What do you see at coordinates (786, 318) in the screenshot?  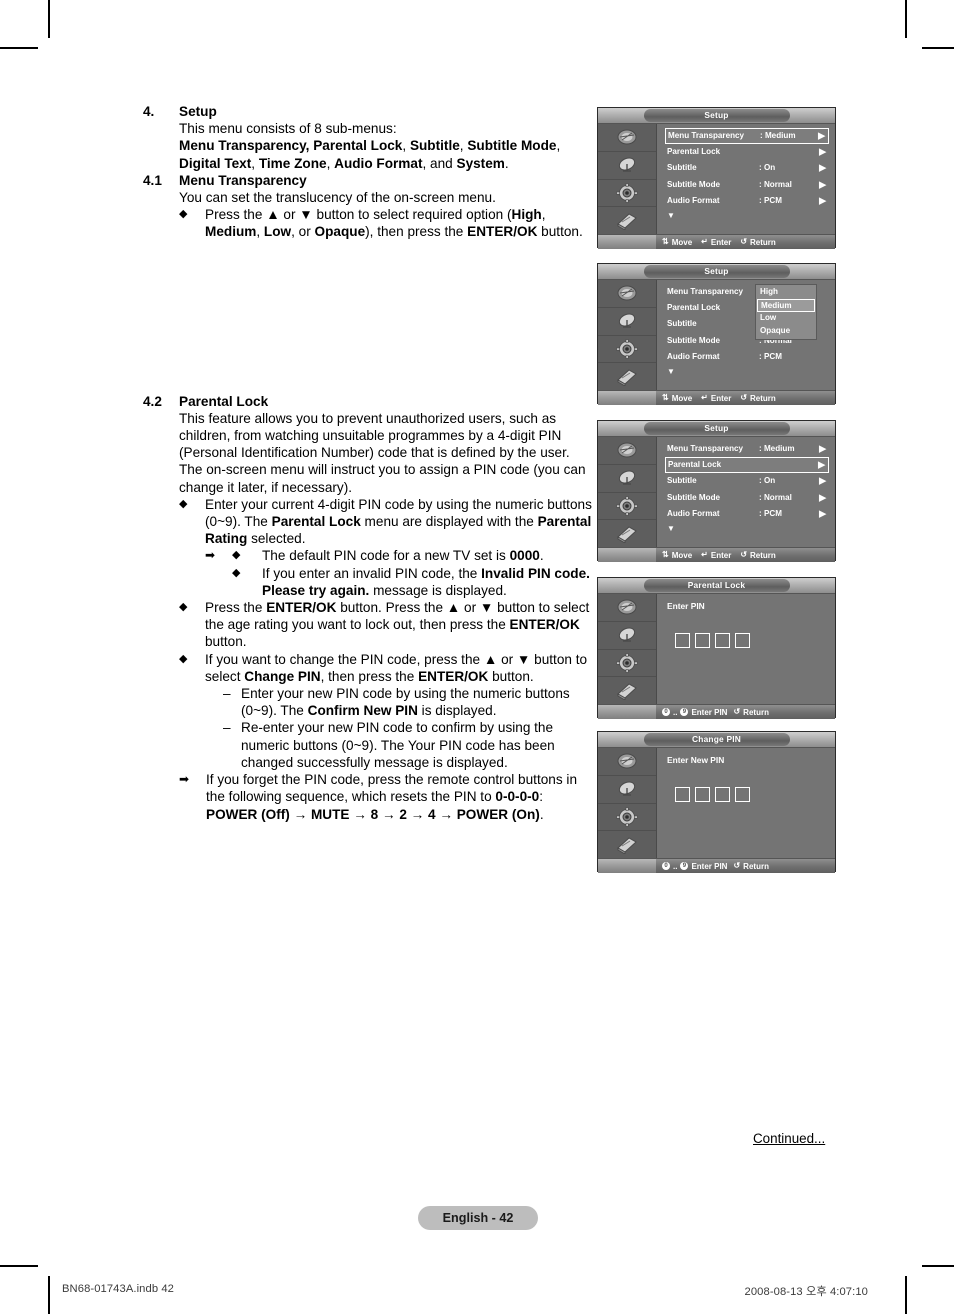 I see `dropdown-option-low: Low` at bounding box center [786, 318].